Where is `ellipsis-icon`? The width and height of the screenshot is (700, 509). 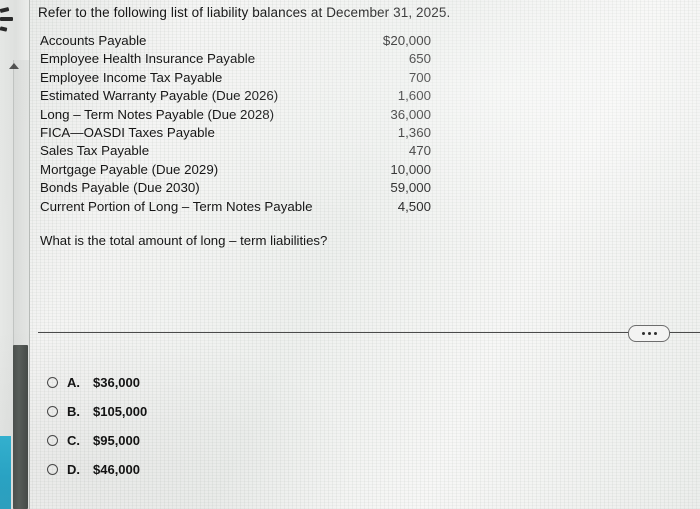 ellipsis-icon is located at coordinates (649, 333).